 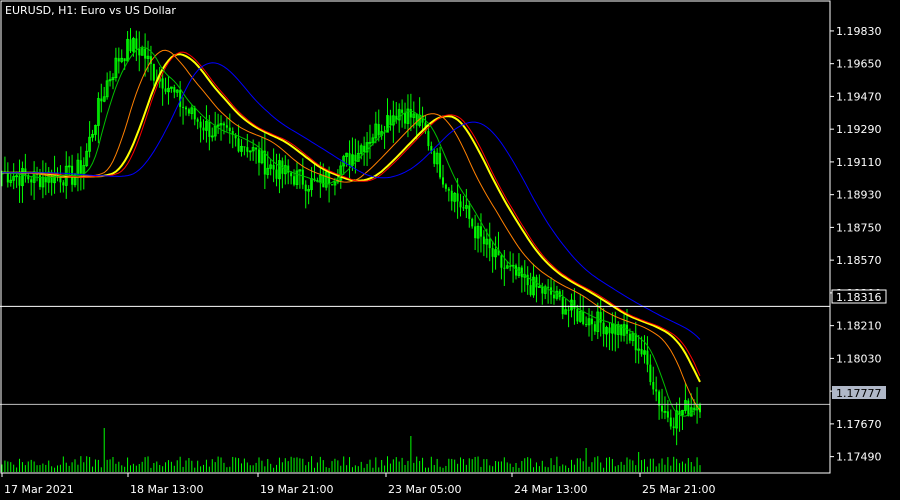 What do you see at coordinates (859, 162) in the screenshot?
I see `price-tick-label: 1.19110` at bounding box center [859, 162].